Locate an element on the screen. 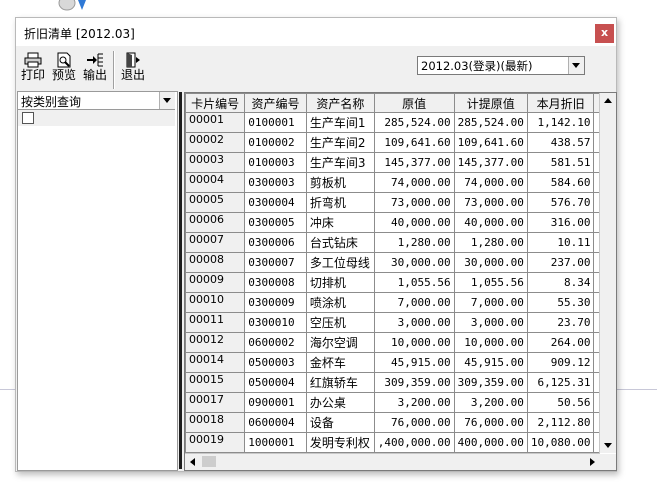 The image size is (657, 490). cell-original-value: 10,000.00 is located at coordinates (414, 342).